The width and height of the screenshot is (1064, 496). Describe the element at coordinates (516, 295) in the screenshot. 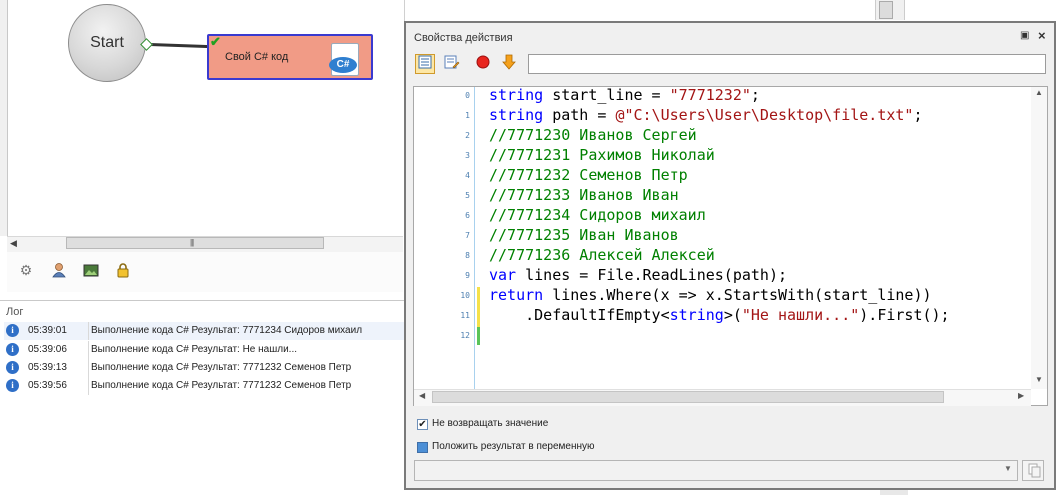

I see `code-keyword: return` at that location.